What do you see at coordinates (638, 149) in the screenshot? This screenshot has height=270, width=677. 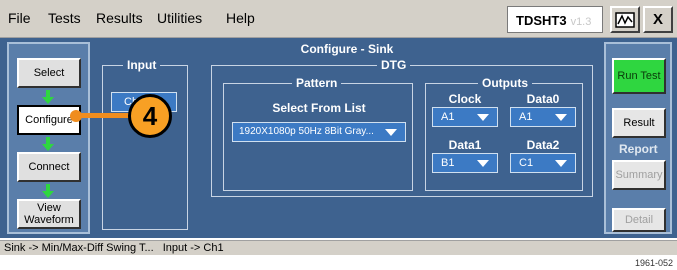 I see `report-label: Report` at bounding box center [638, 149].